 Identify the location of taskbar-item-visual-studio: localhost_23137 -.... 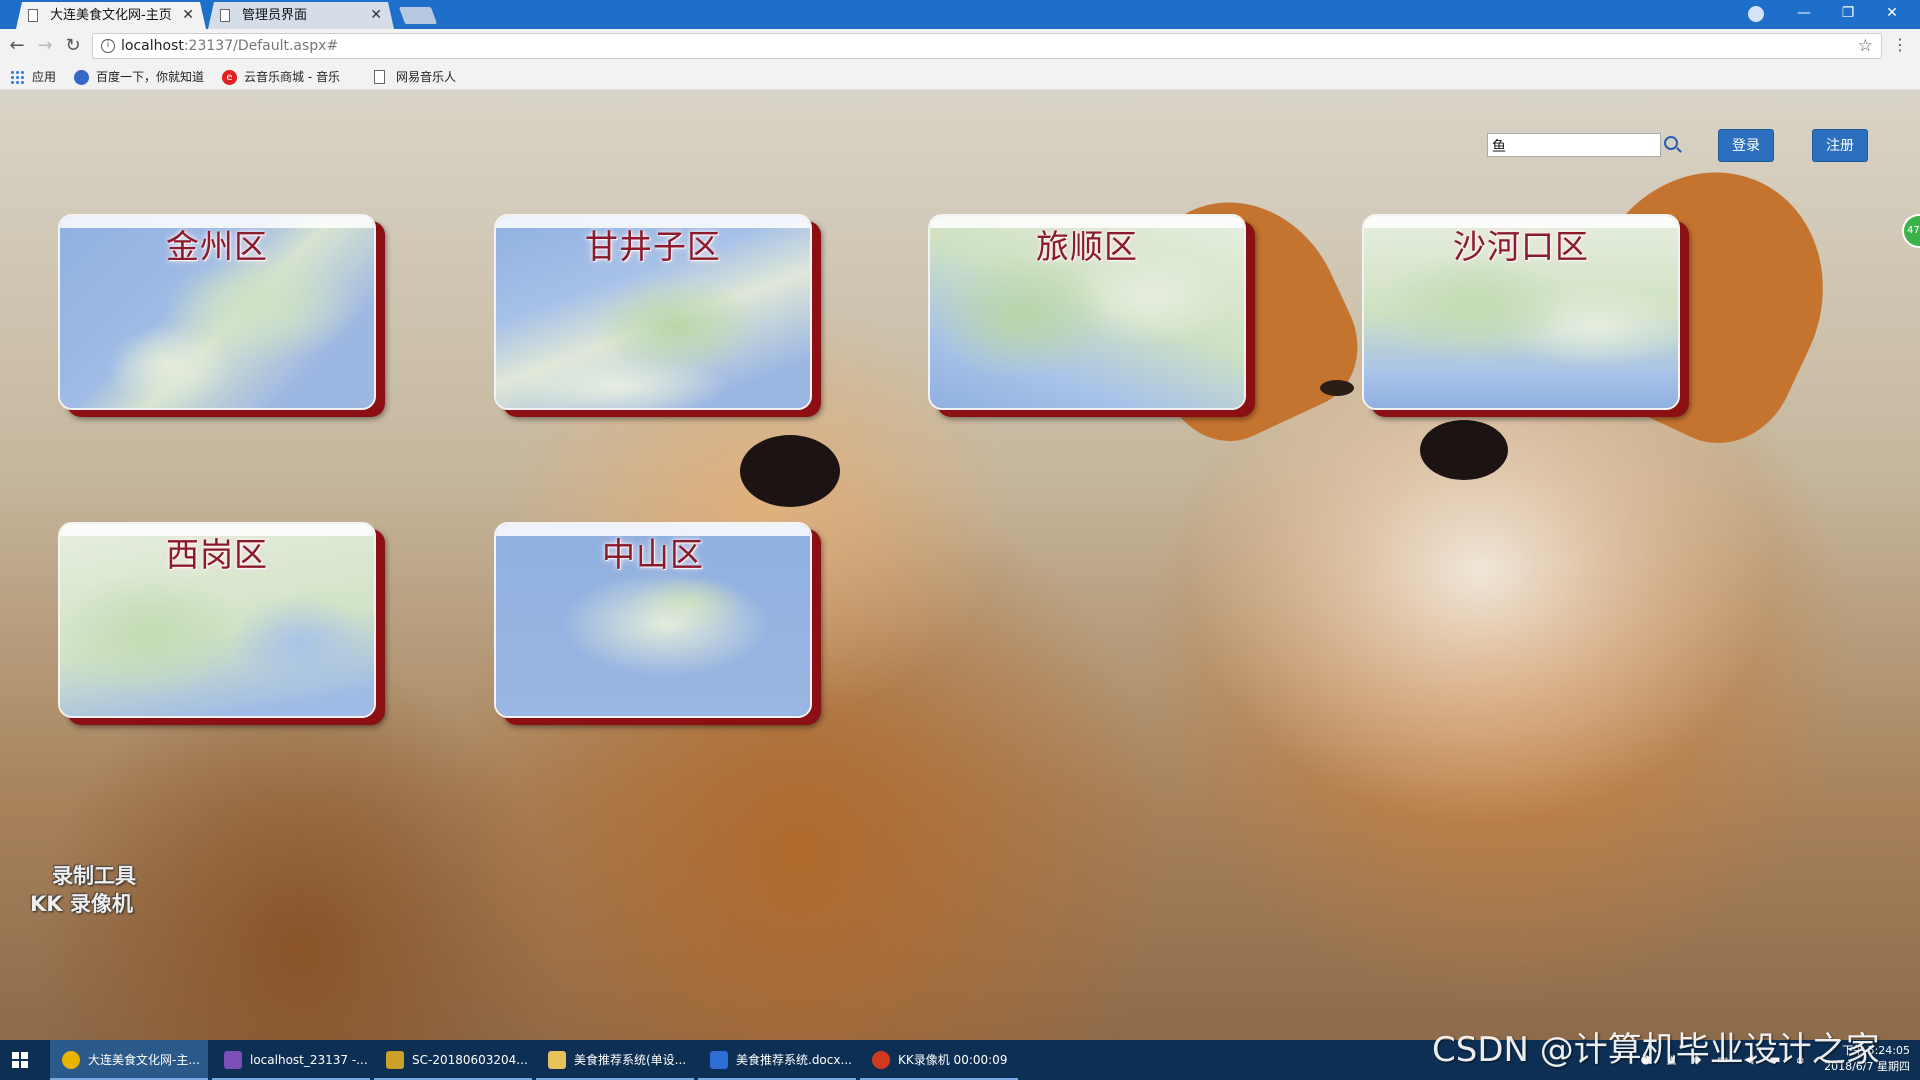
(291, 1060).